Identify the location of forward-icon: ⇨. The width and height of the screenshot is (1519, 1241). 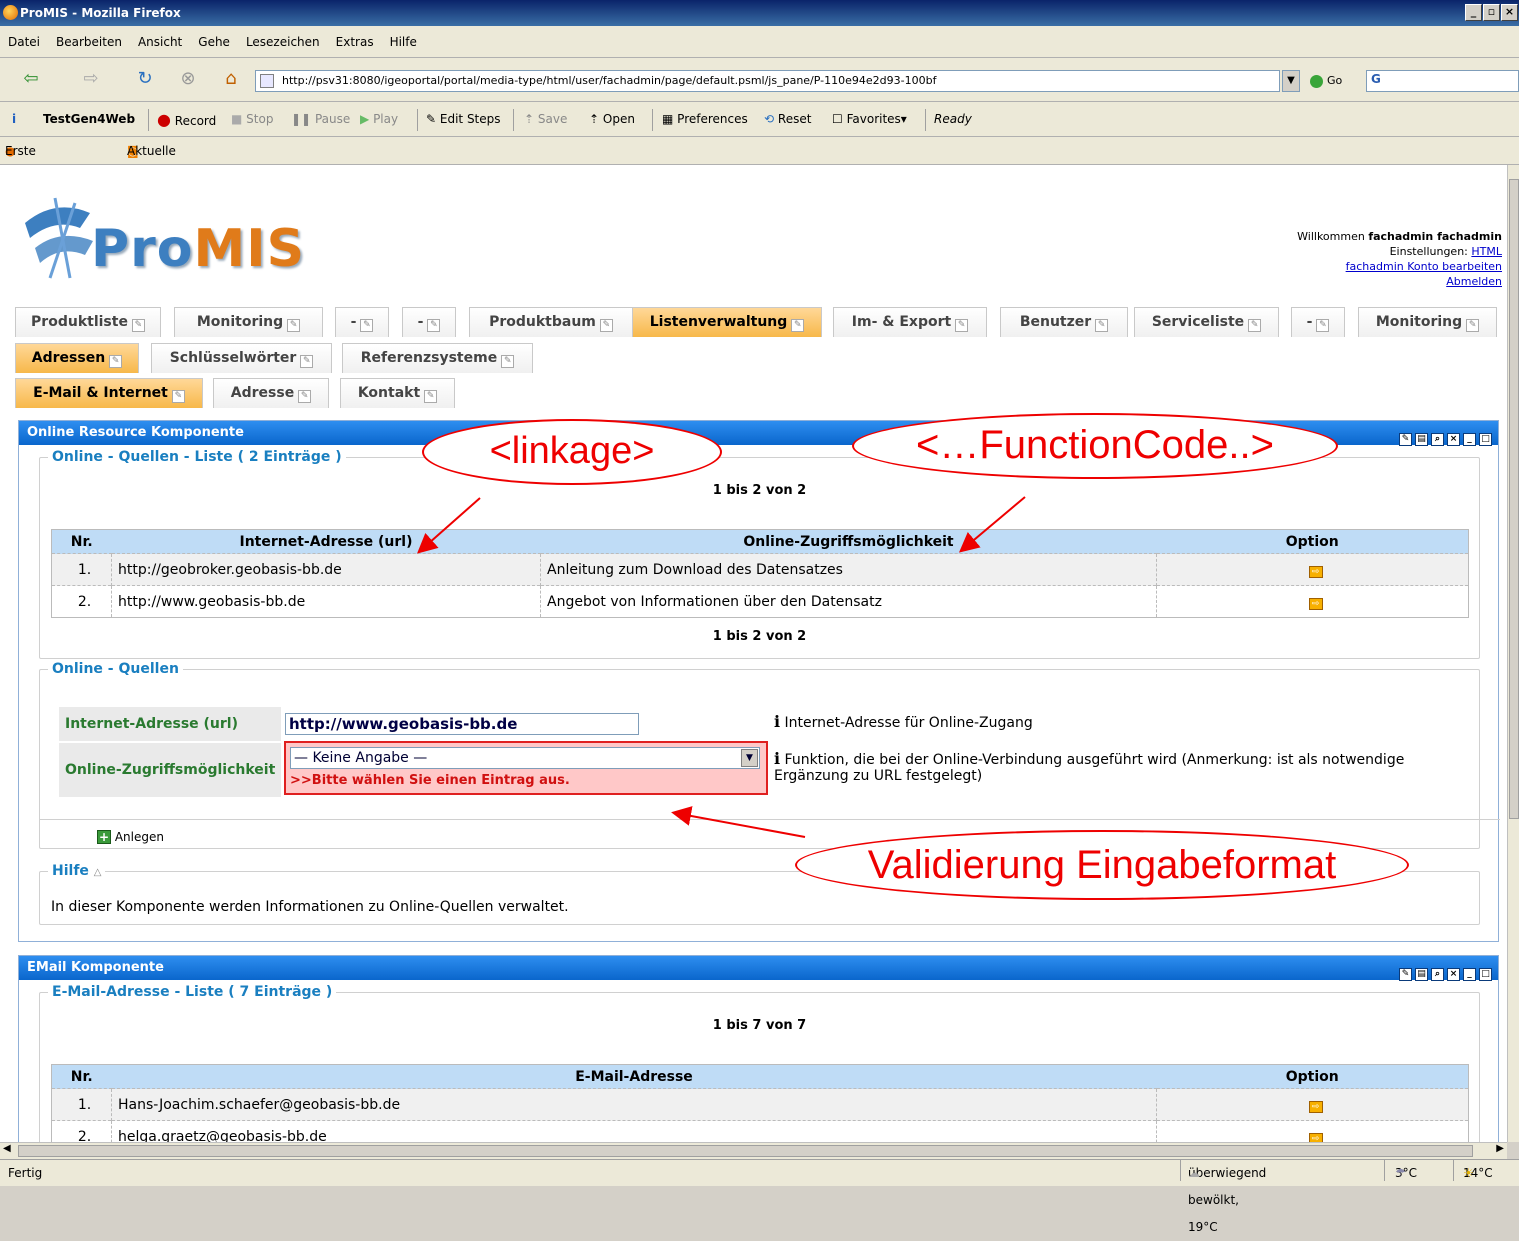
(91, 79).